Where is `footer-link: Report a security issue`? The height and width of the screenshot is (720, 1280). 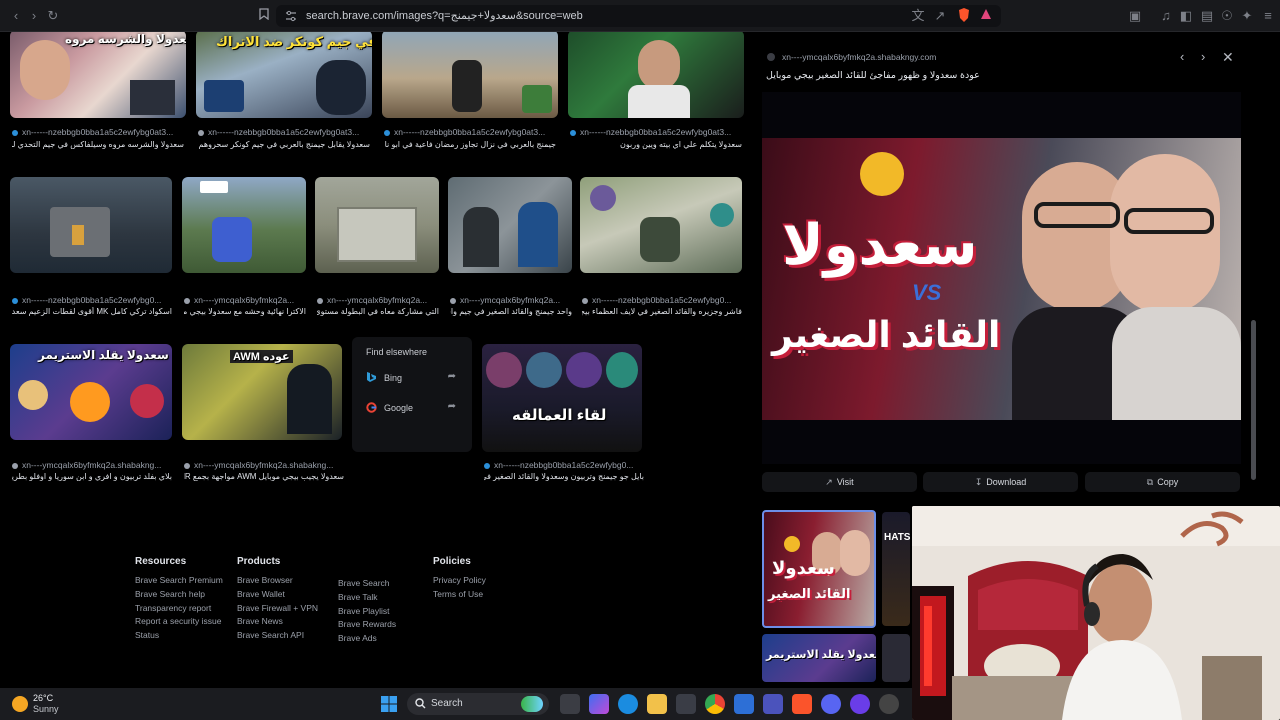
footer-link: Report a security issue is located at coordinates (179, 622).